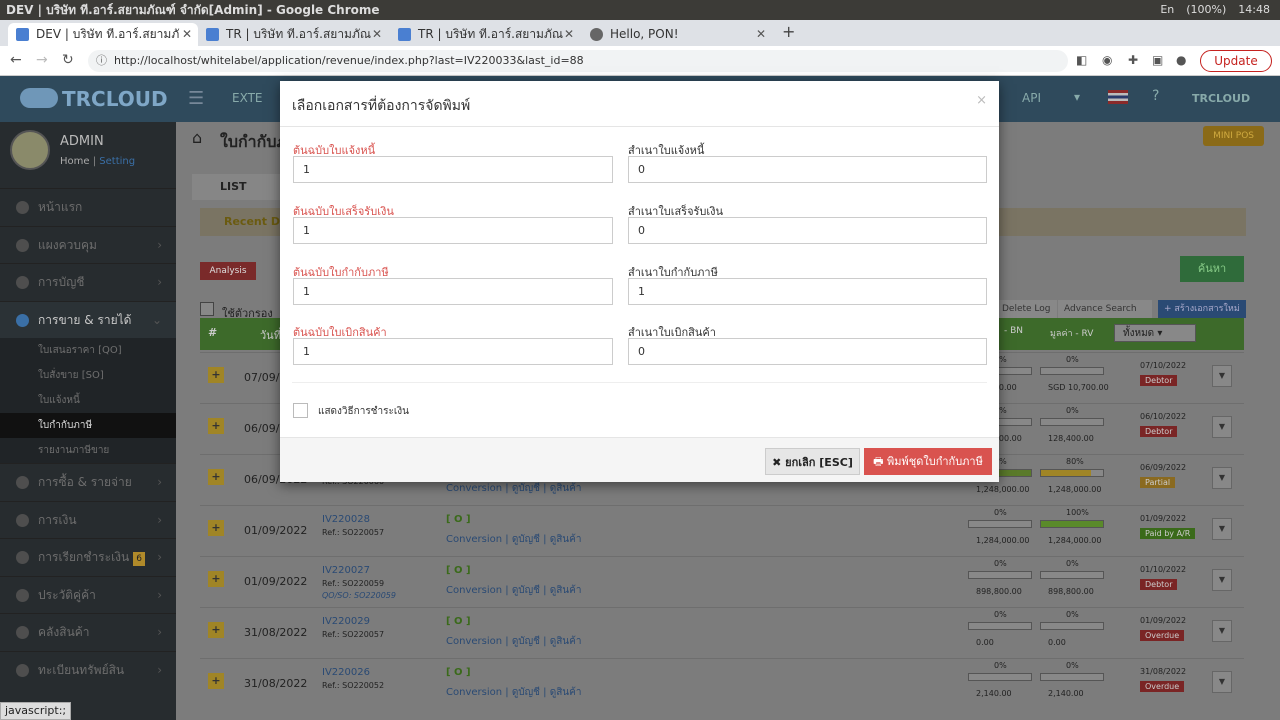 The width and height of the screenshot is (1280, 720). I want to click on sidebar-item-assets: ทะเบียนทรัพย์สิน ›, so click(88, 669).